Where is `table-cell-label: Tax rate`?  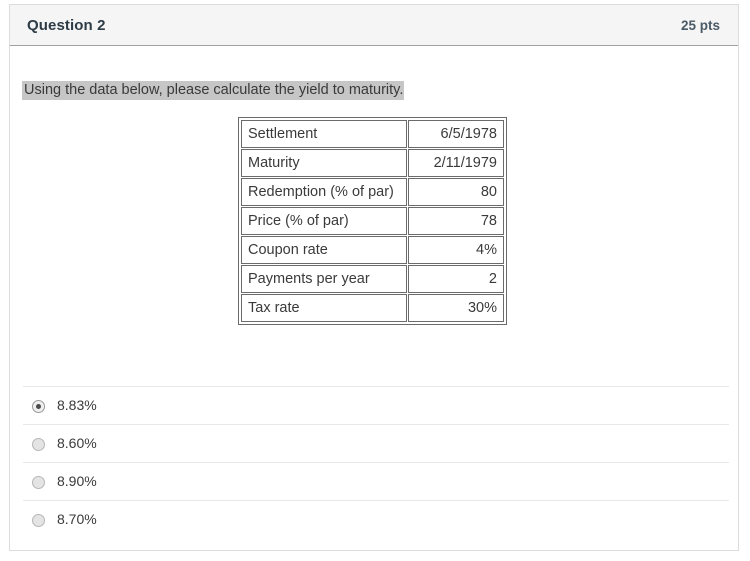 table-cell-label: Tax rate is located at coordinates (324, 308).